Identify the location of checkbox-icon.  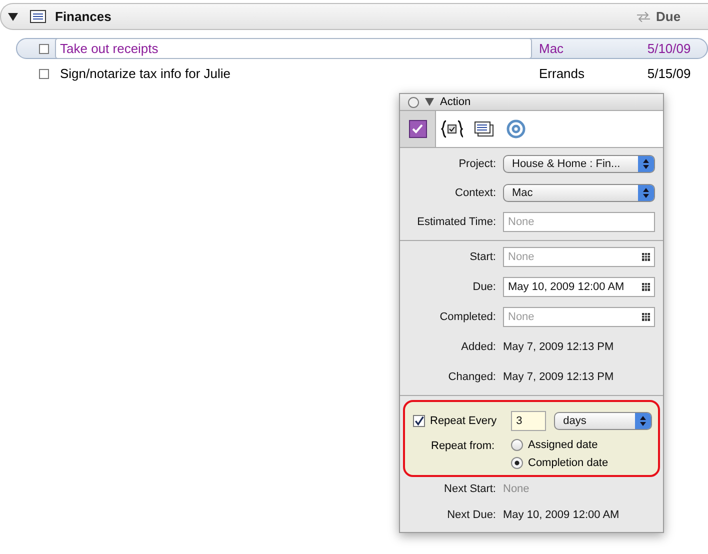
(417, 129).